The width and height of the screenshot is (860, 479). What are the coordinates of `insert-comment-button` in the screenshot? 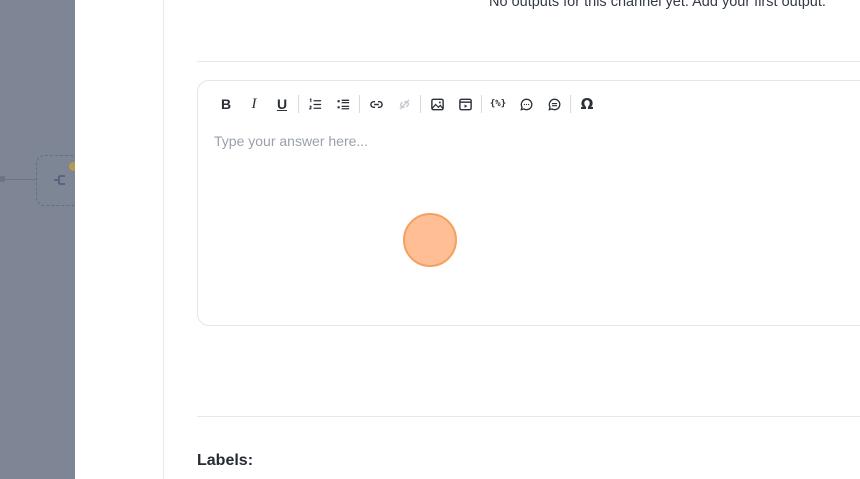 It's located at (526, 104).